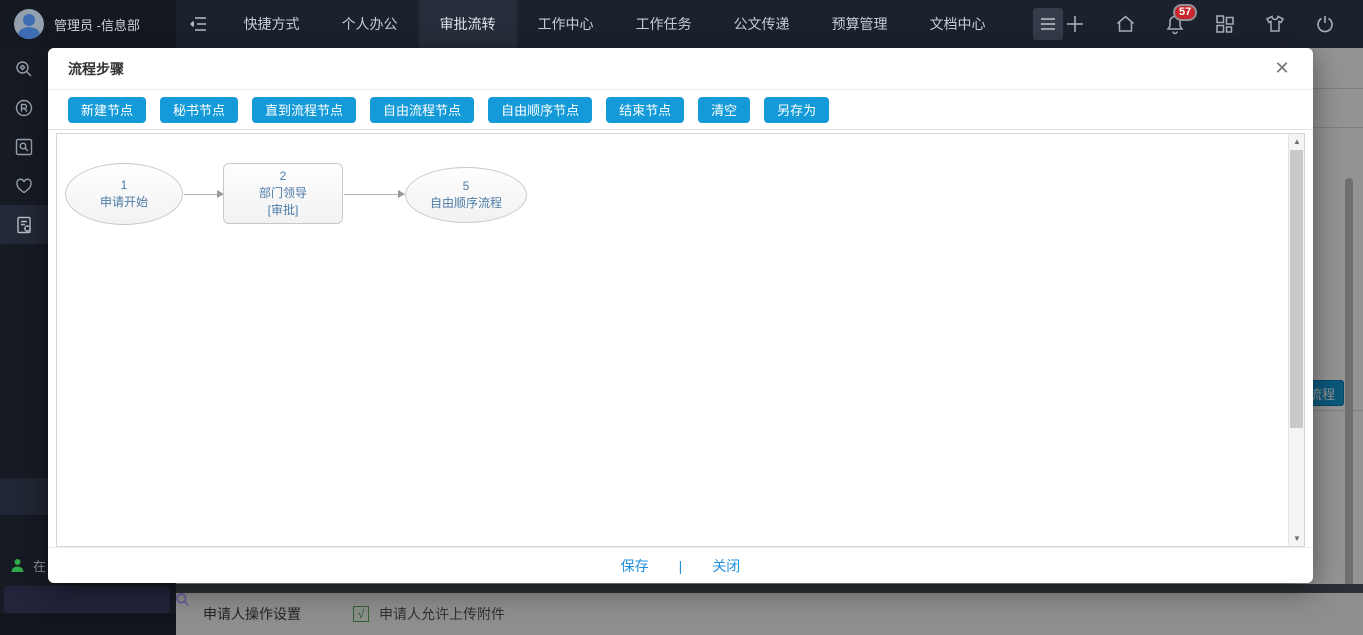 This screenshot has width=1363, height=635. I want to click on bell-icon: 57, so click(1180, 20).